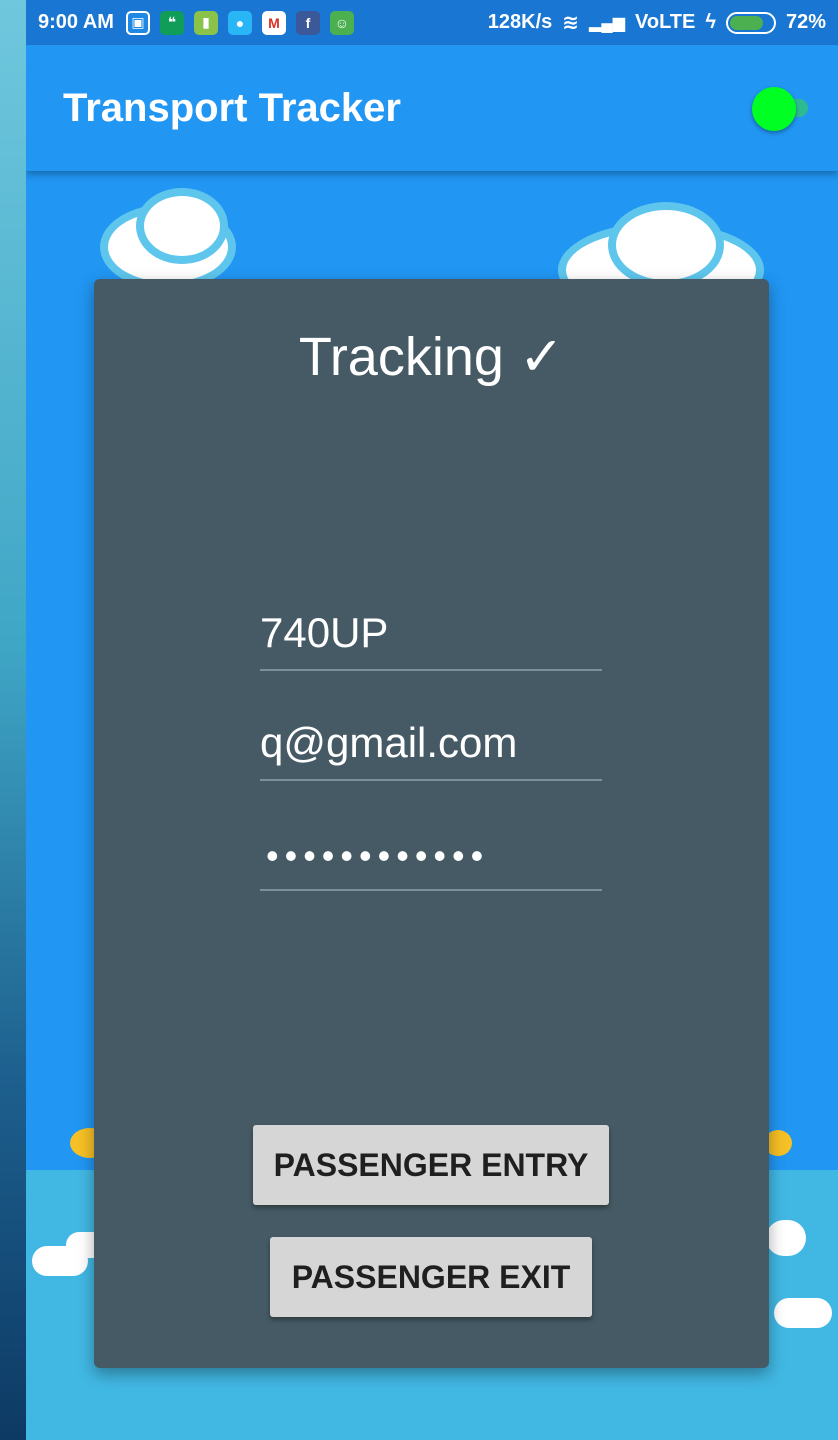  I want to click on wifi-icon: ≋, so click(571, 23).